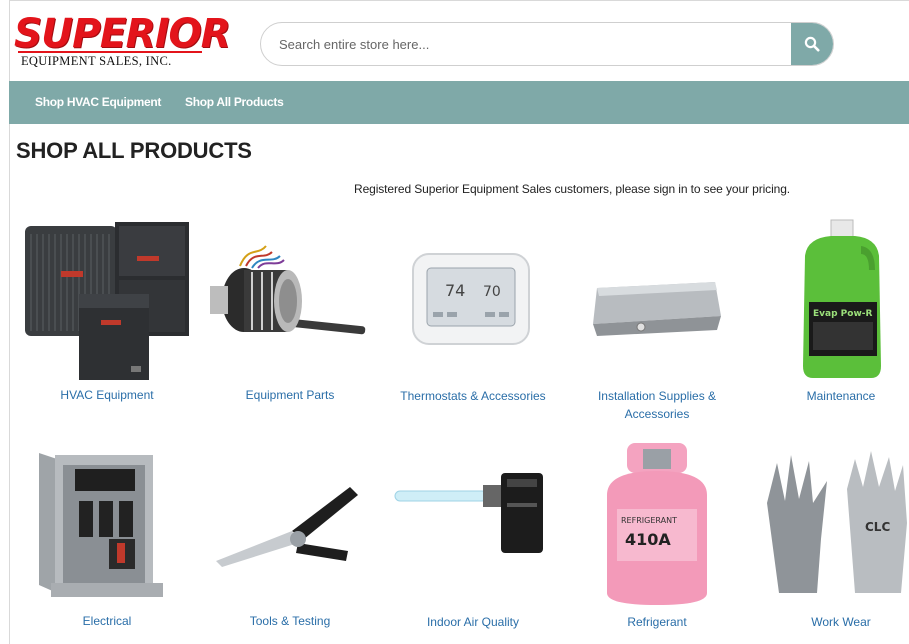 This screenshot has width=909, height=644. Describe the element at coordinates (101, 525) in the screenshot. I see `disconnect-box-image` at that location.